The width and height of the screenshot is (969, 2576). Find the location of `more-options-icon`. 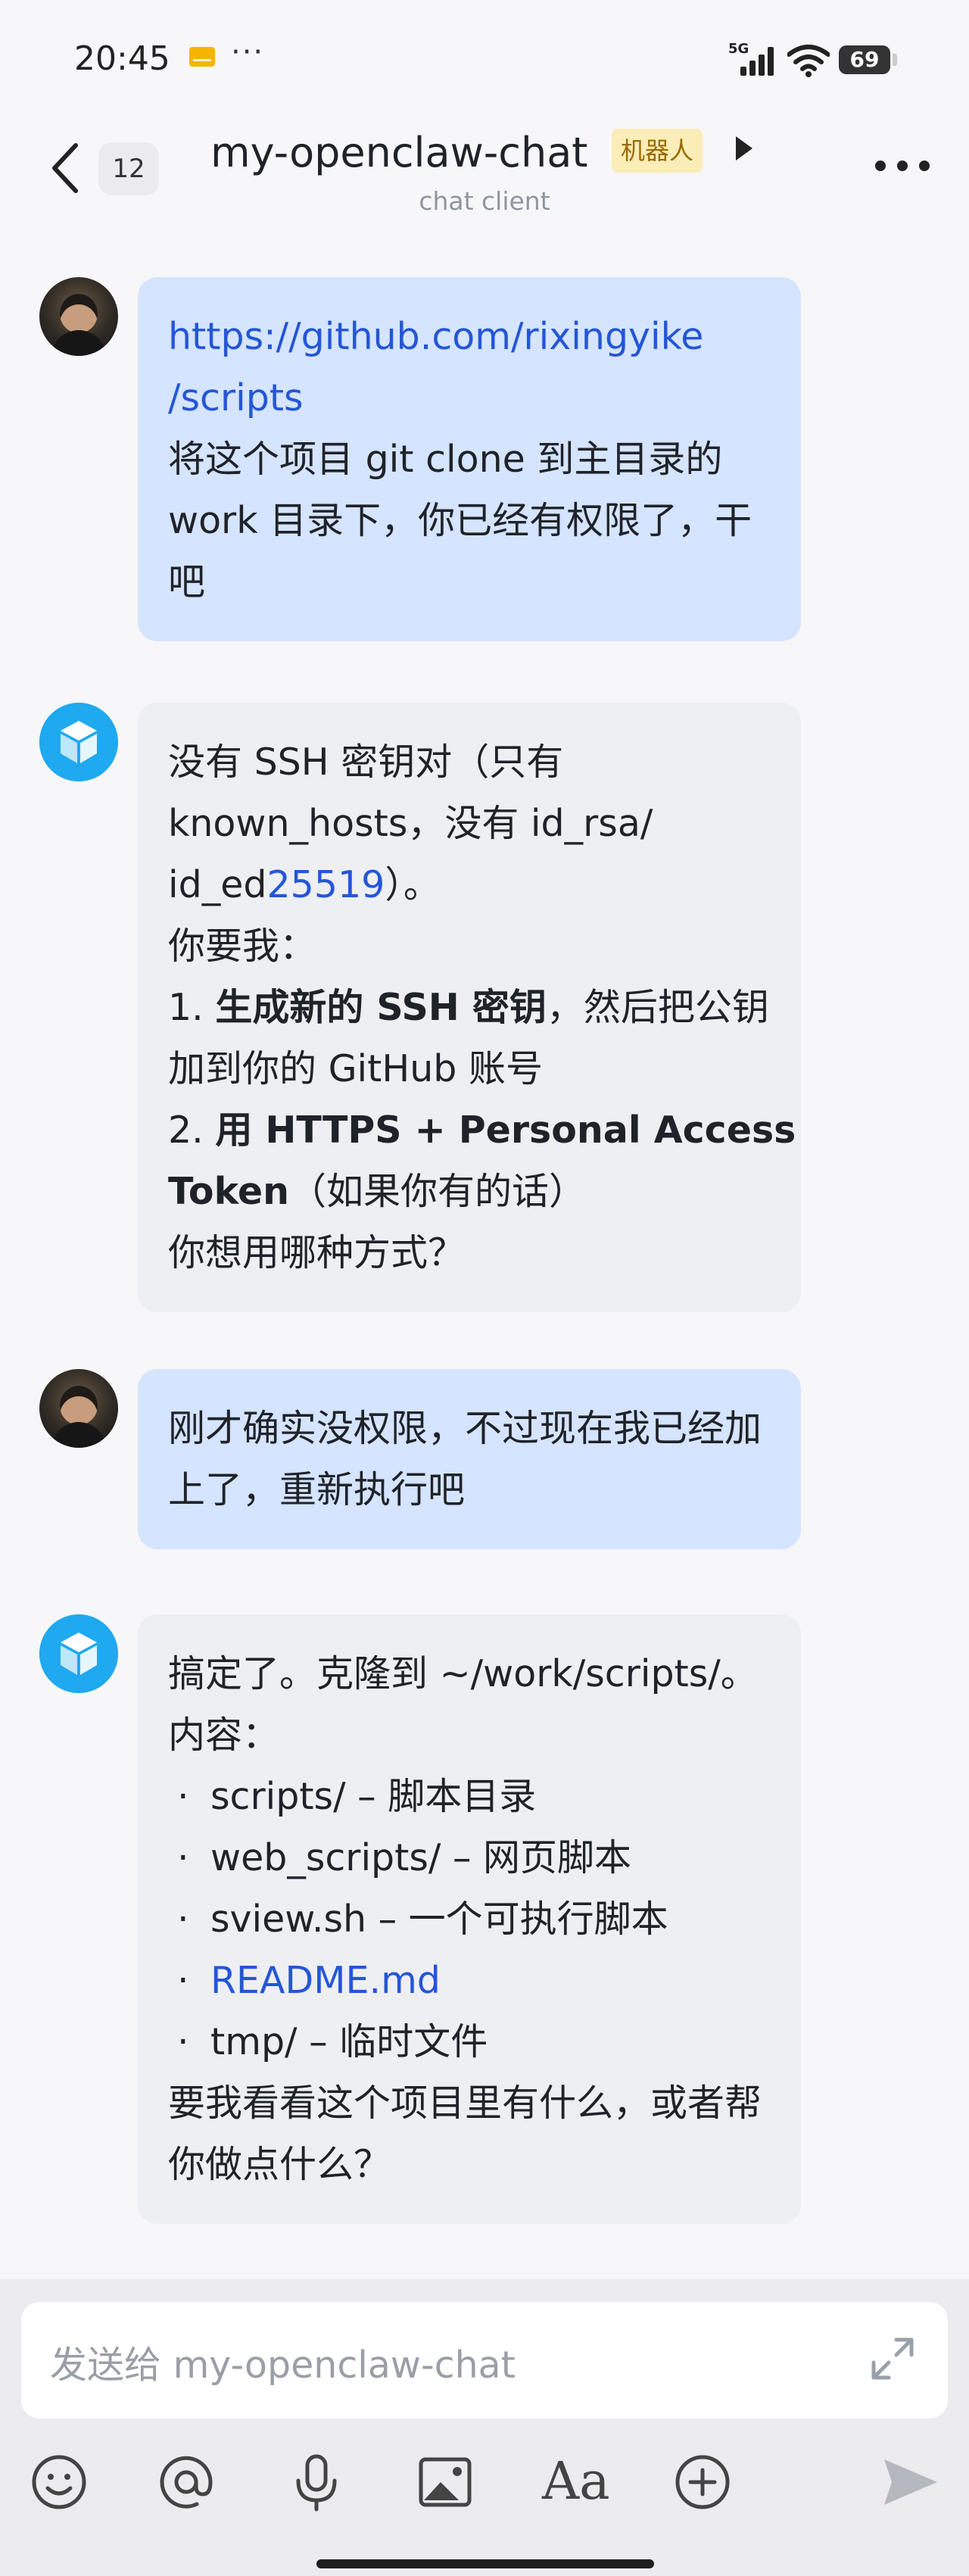

more-options-icon is located at coordinates (903, 167).